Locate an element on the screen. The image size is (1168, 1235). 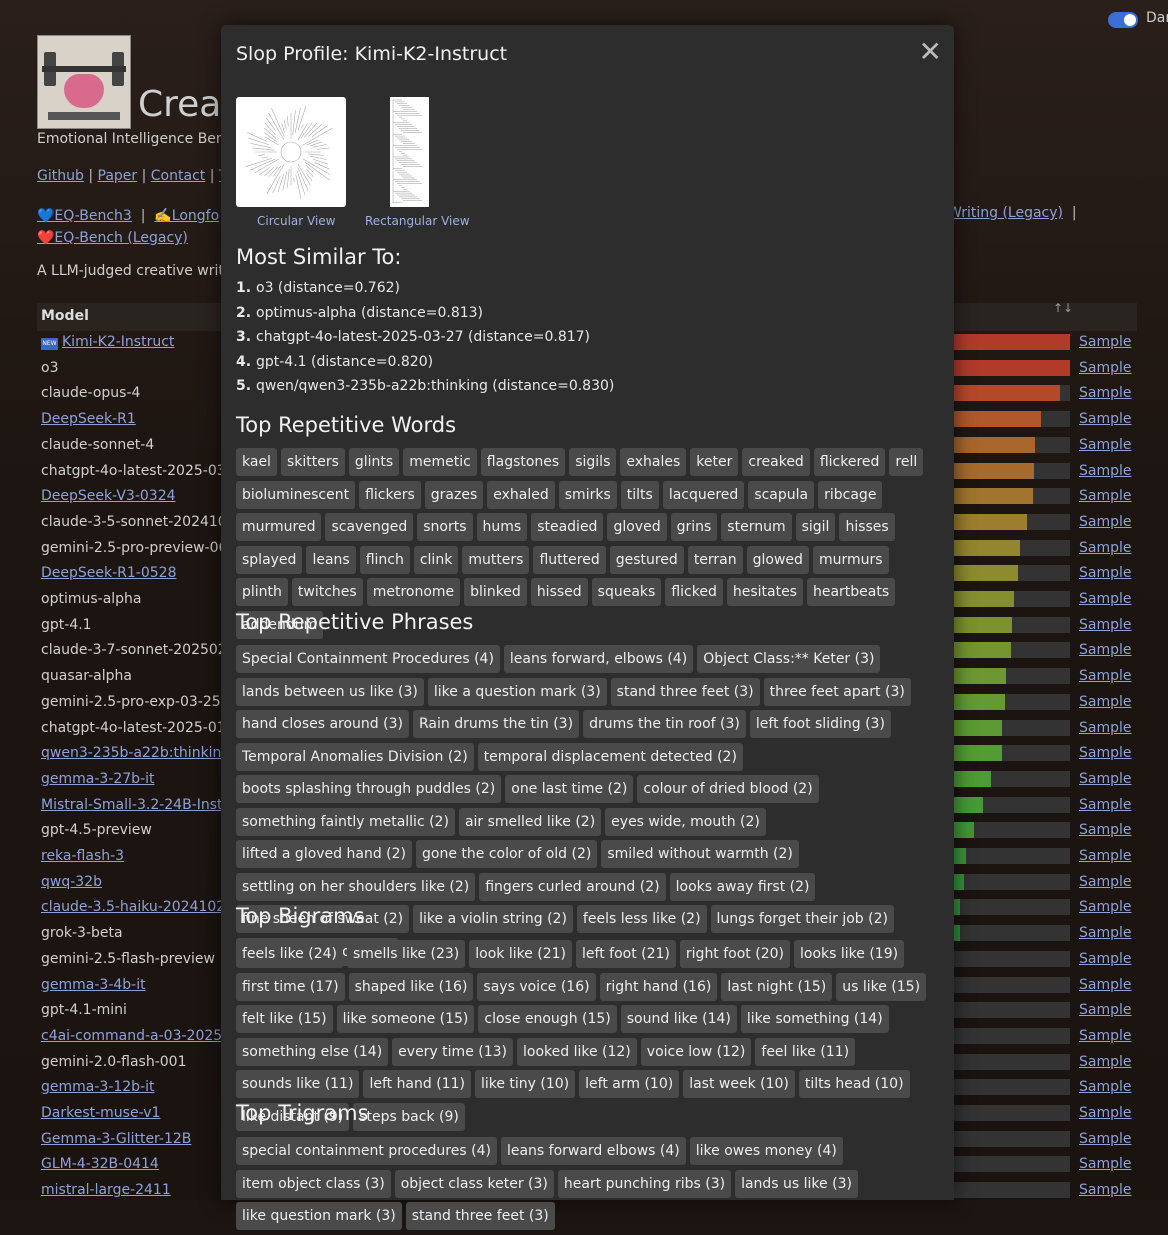
contact-link: Contact is located at coordinates (178, 176).